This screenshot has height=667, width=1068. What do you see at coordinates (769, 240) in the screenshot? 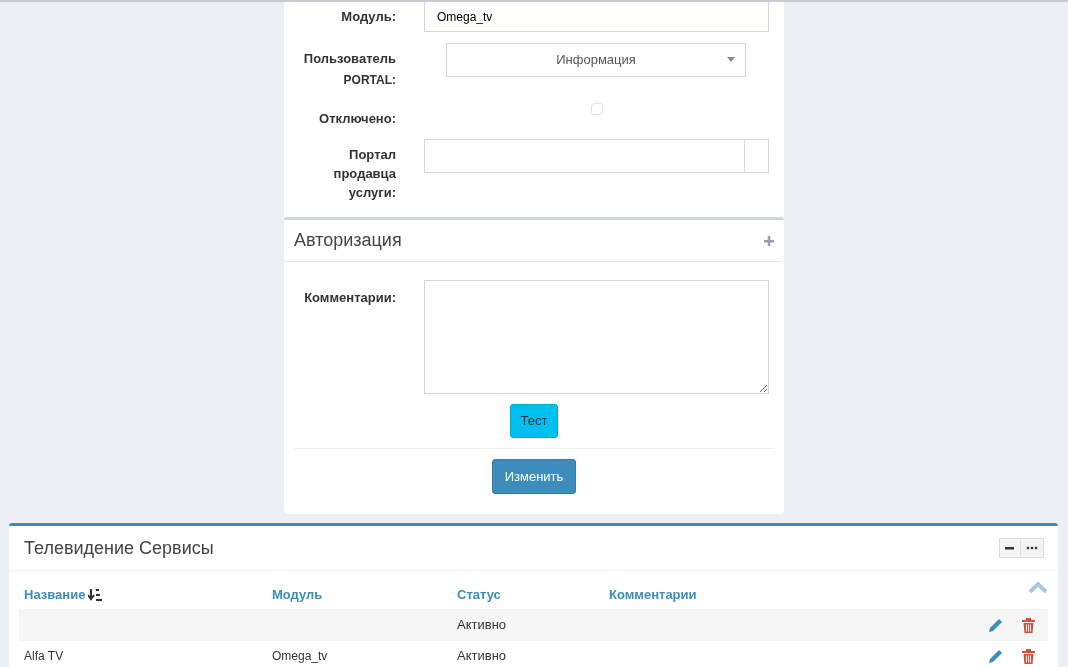
I see `plus-icon` at bounding box center [769, 240].